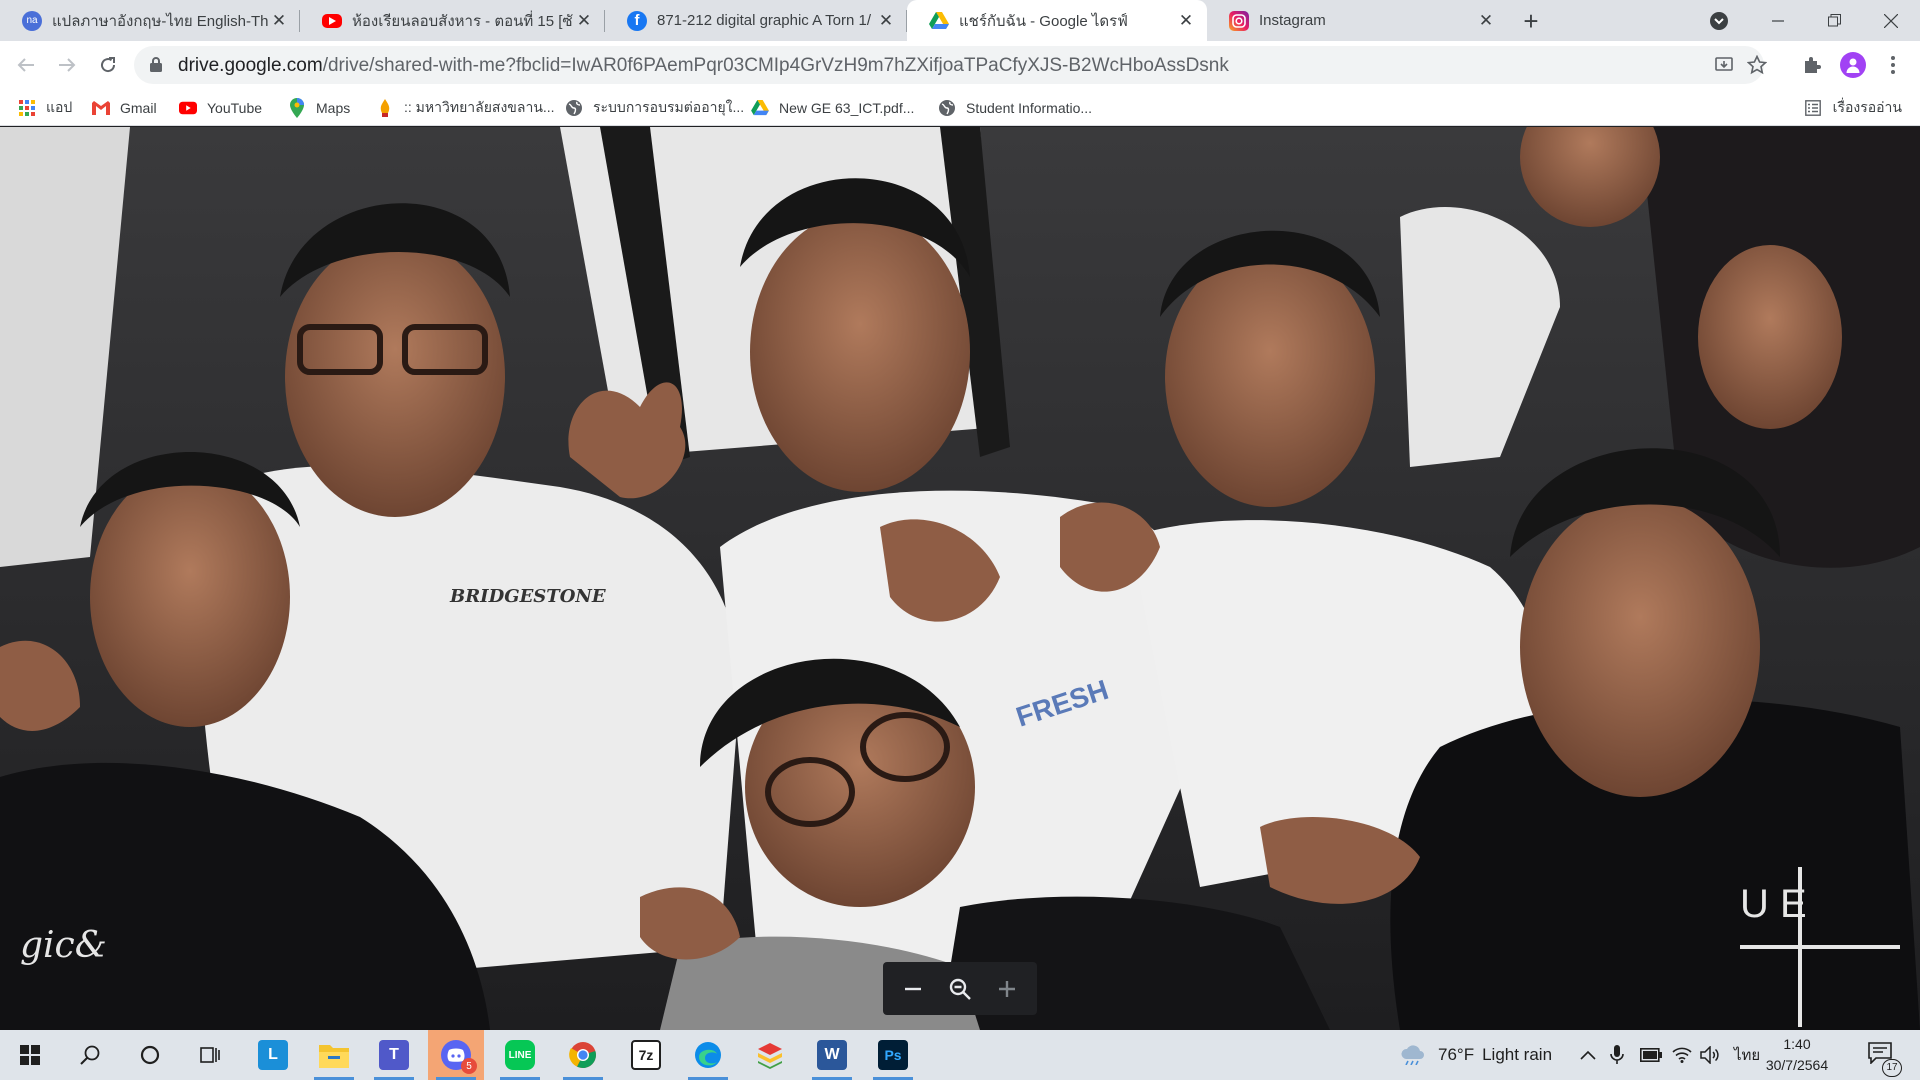 Image resolution: width=1920 pixels, height=1080 pixels. I want to click on zoom-controls, so click(960, 988).